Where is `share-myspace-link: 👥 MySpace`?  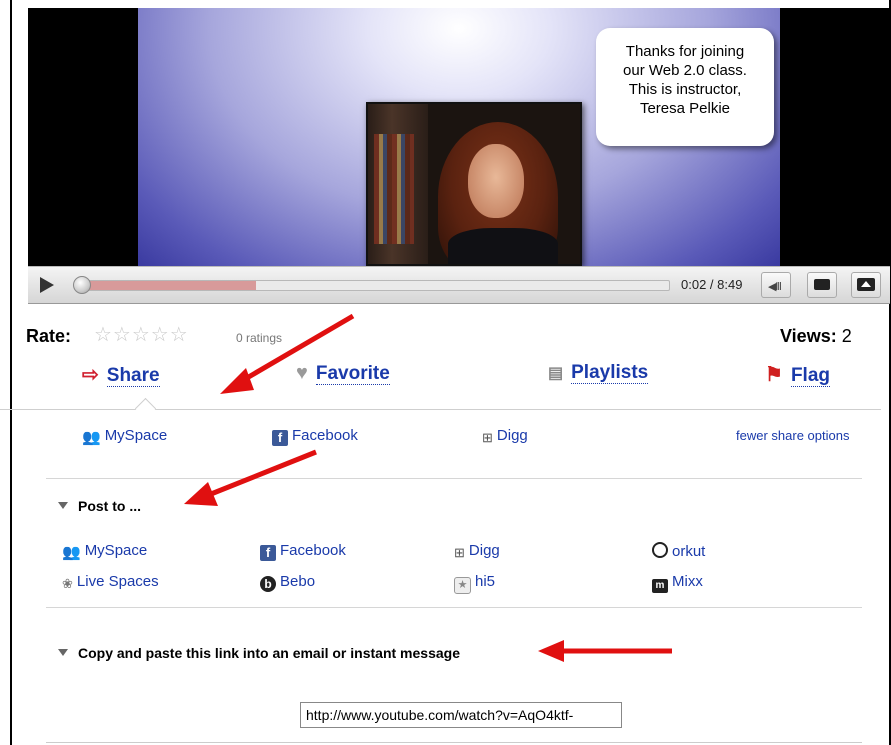
share-myspace-link: 👥 MySpace is located at coordinates (124, 436).